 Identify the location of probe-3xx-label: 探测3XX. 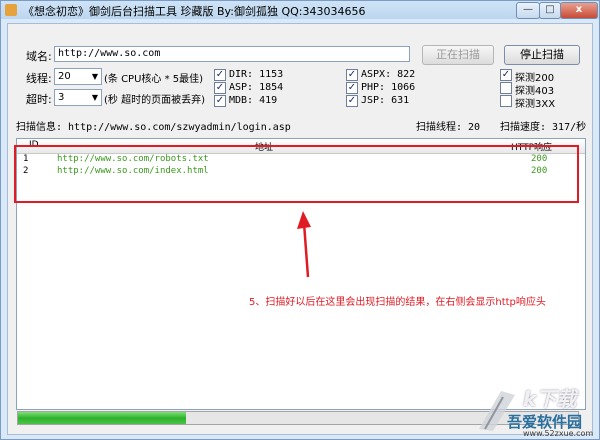
(535, 104).